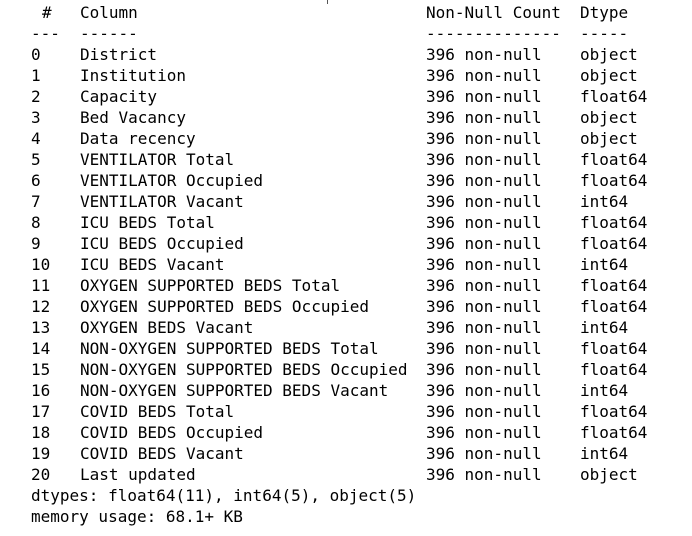 The height and width of the screenshot is (536, 692). I want to click on row-index: 15, so click(41, 369).